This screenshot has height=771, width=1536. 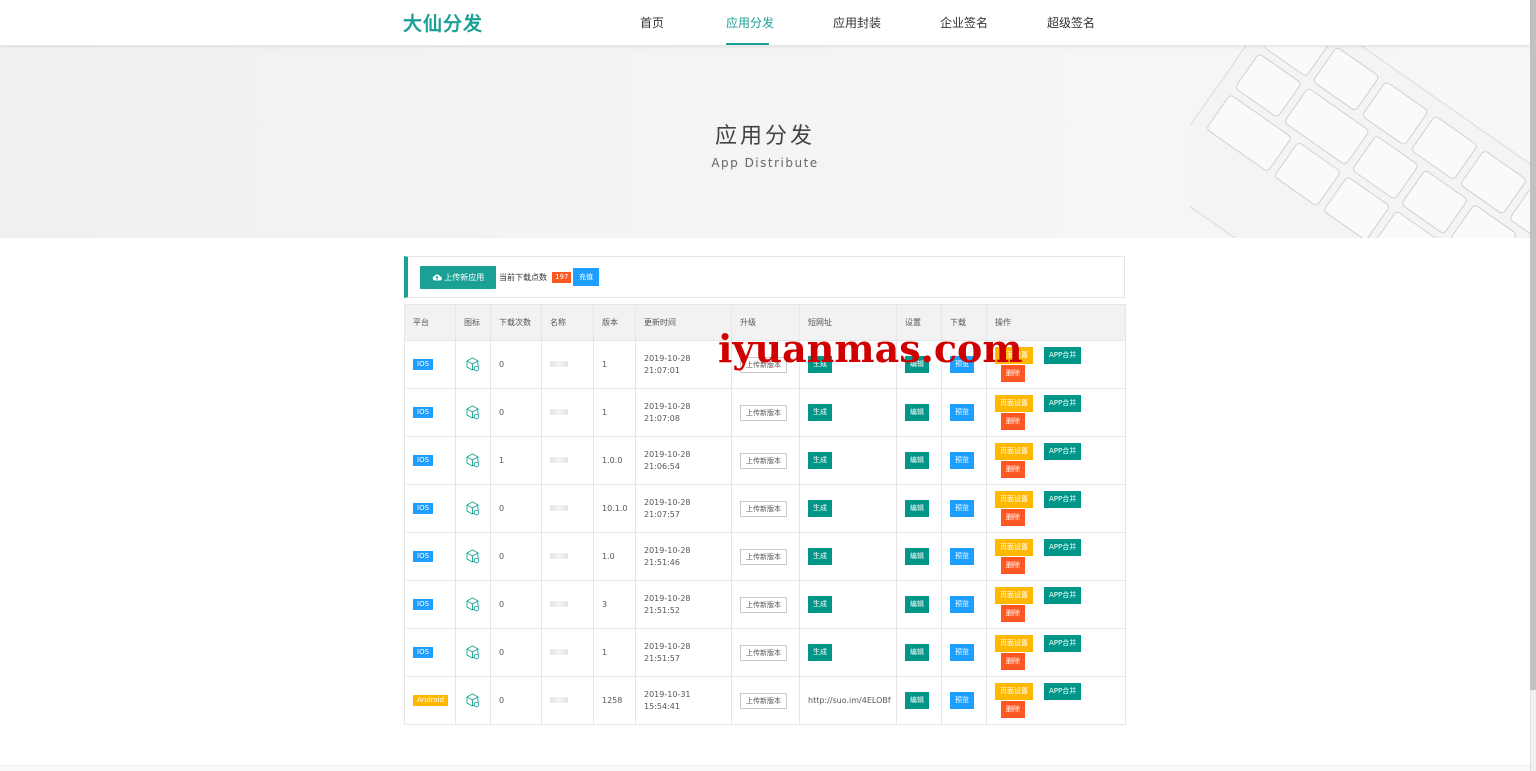 What do you see at coordinates (586, 277) in the screenshot?
I see `recharge-button: 充值` at bounding box center [586, 277].